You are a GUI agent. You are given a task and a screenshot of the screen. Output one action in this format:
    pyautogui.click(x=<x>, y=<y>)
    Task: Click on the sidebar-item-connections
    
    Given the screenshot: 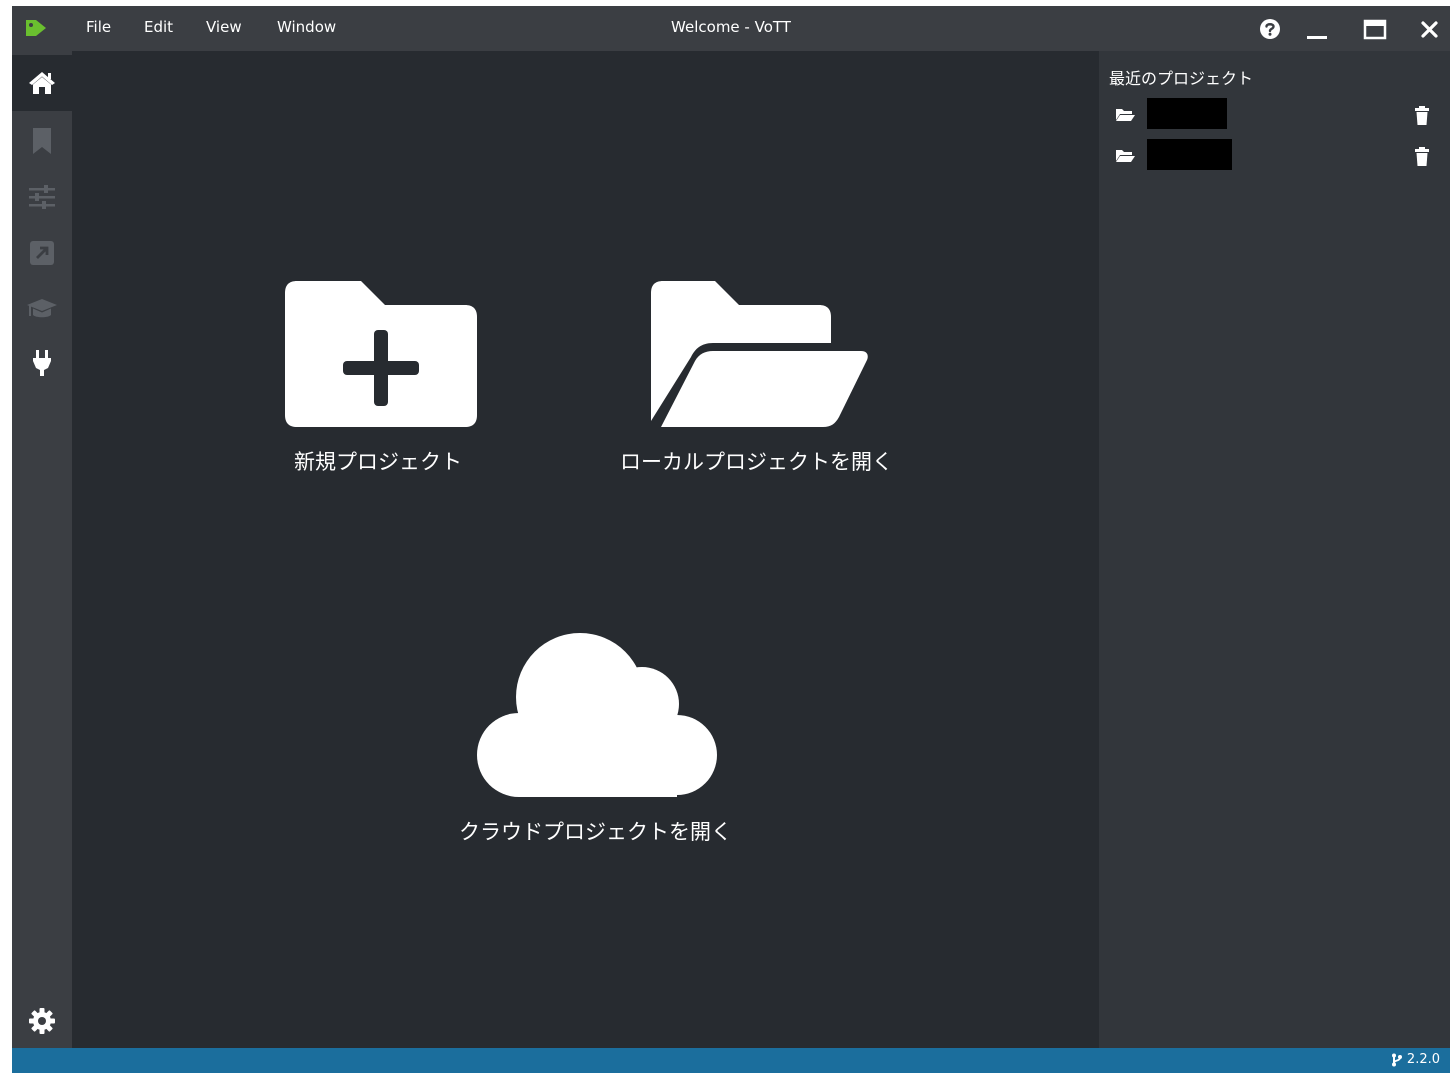 What is the action you would take?
    pyautogui.click(x=42, y=363)
    